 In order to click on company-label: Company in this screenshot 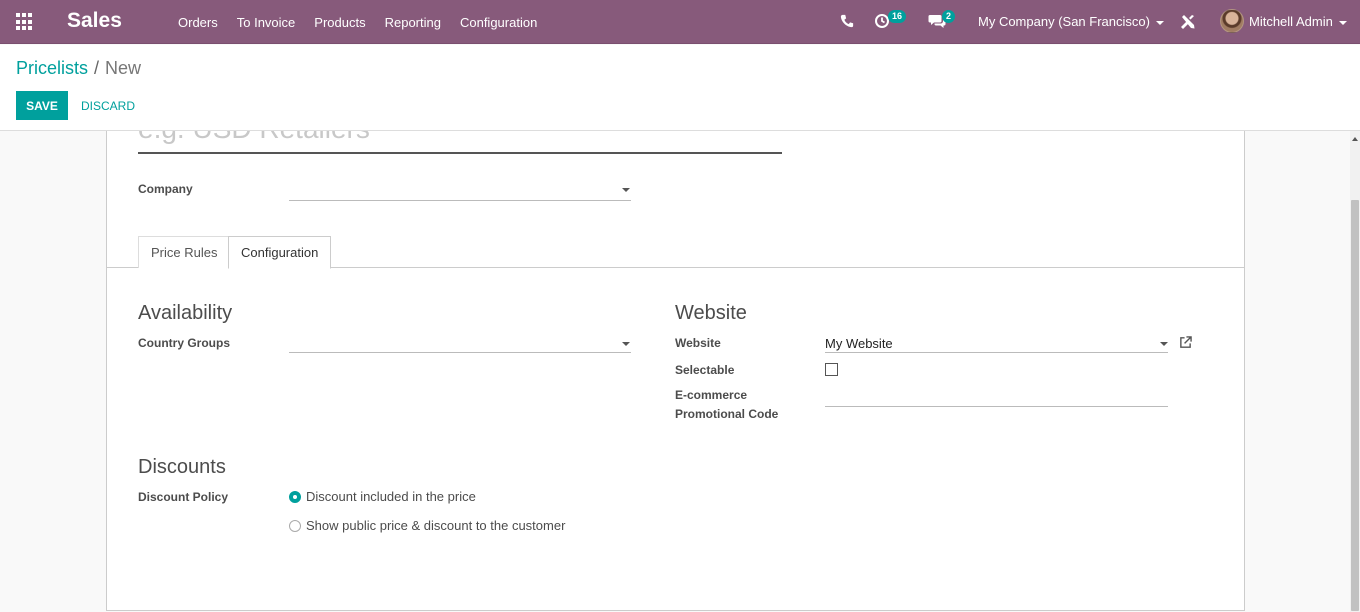, I will do `click(165, 189)`.